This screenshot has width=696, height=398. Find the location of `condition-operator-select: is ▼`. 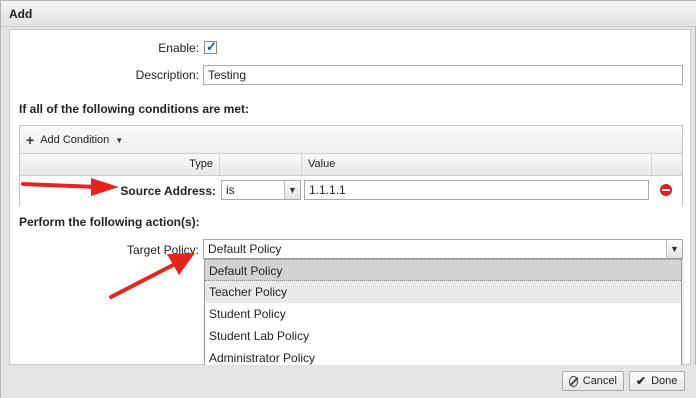

condition-operator-select: is ▼ is located at coordinates (261, 190).